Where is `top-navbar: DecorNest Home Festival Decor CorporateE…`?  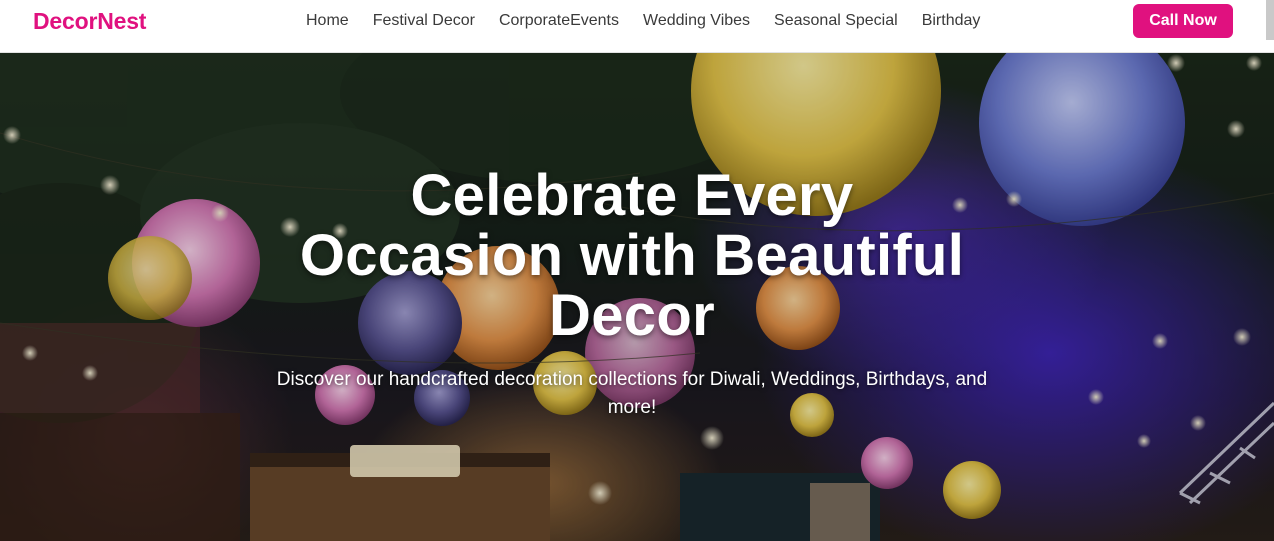
top-navbar: DecorNest Home Festival Decor CorporateE… is located at coordinates (637, 26).